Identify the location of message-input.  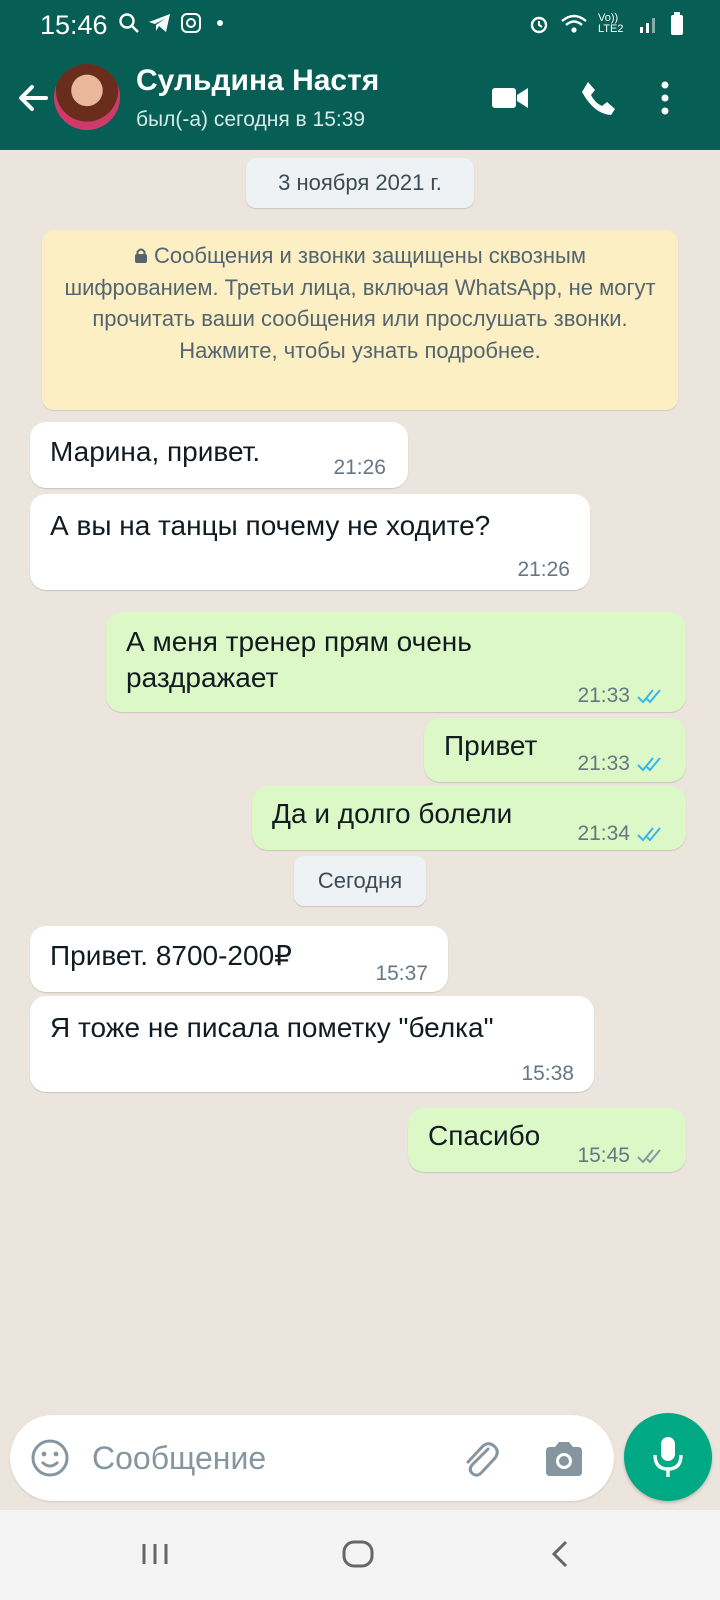
(267, 1458).